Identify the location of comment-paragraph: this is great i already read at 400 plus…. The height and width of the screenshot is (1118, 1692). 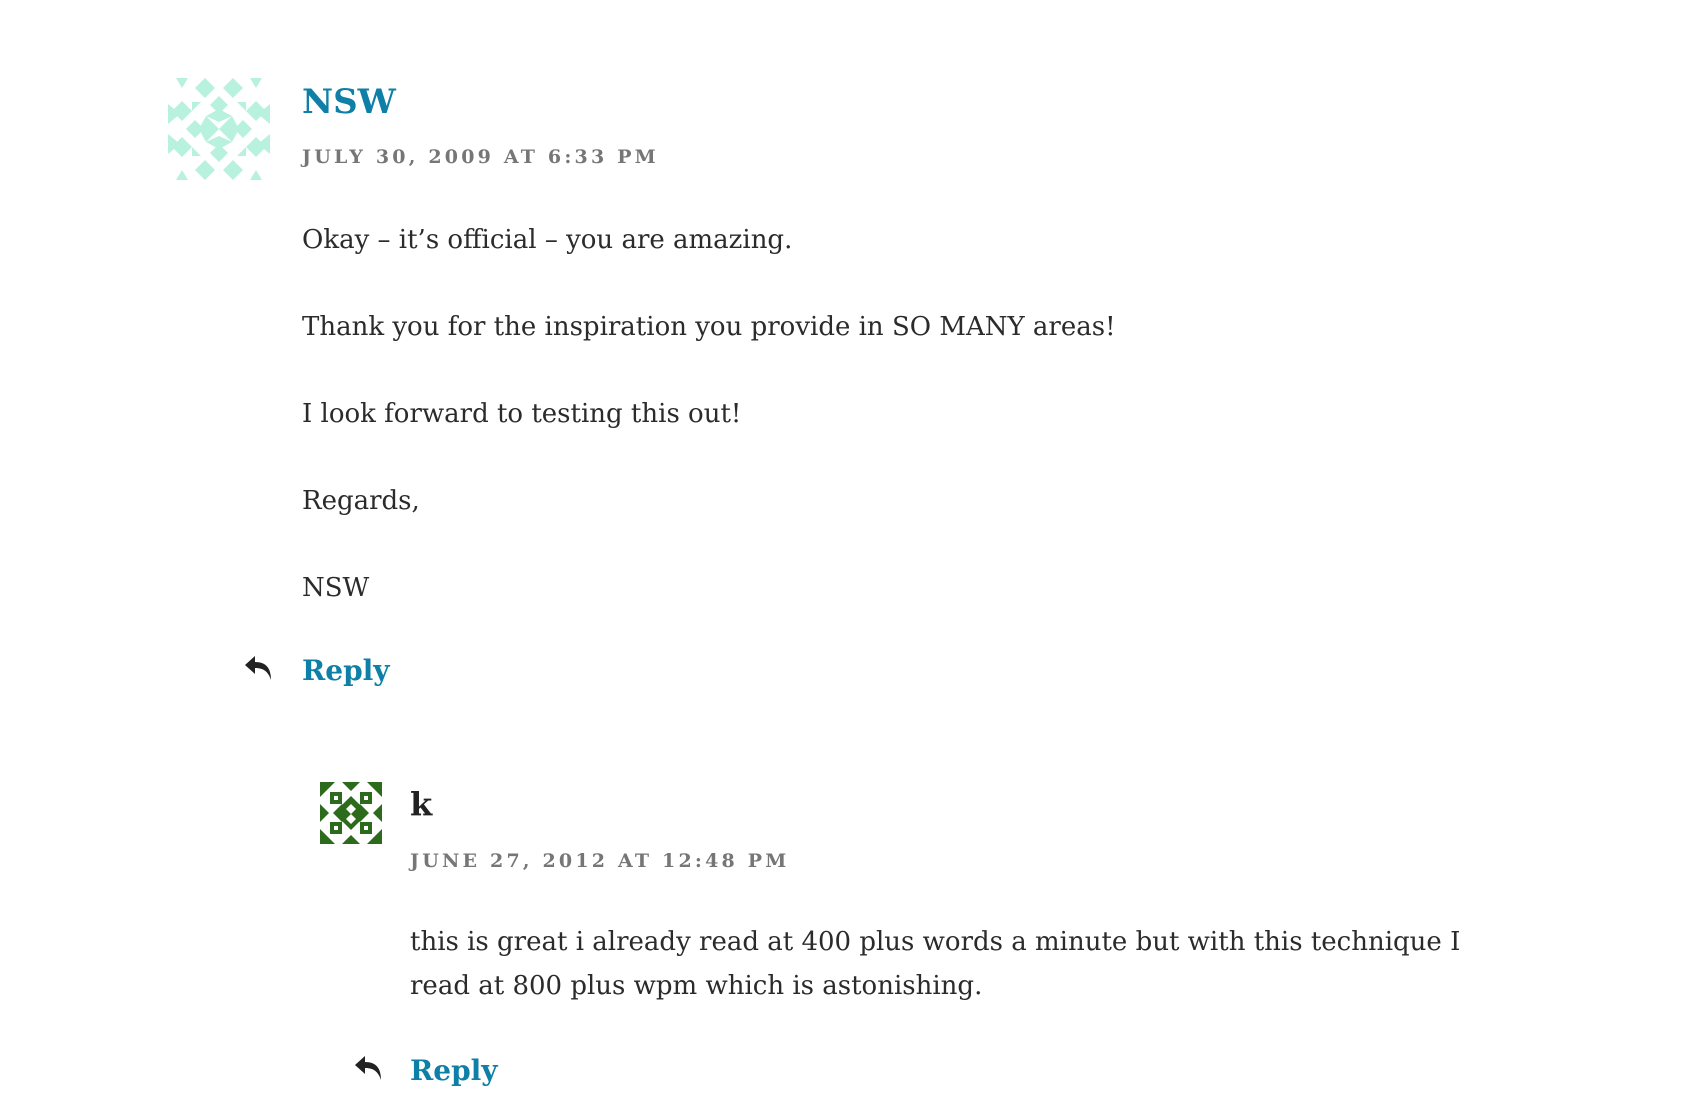
(935, 964).